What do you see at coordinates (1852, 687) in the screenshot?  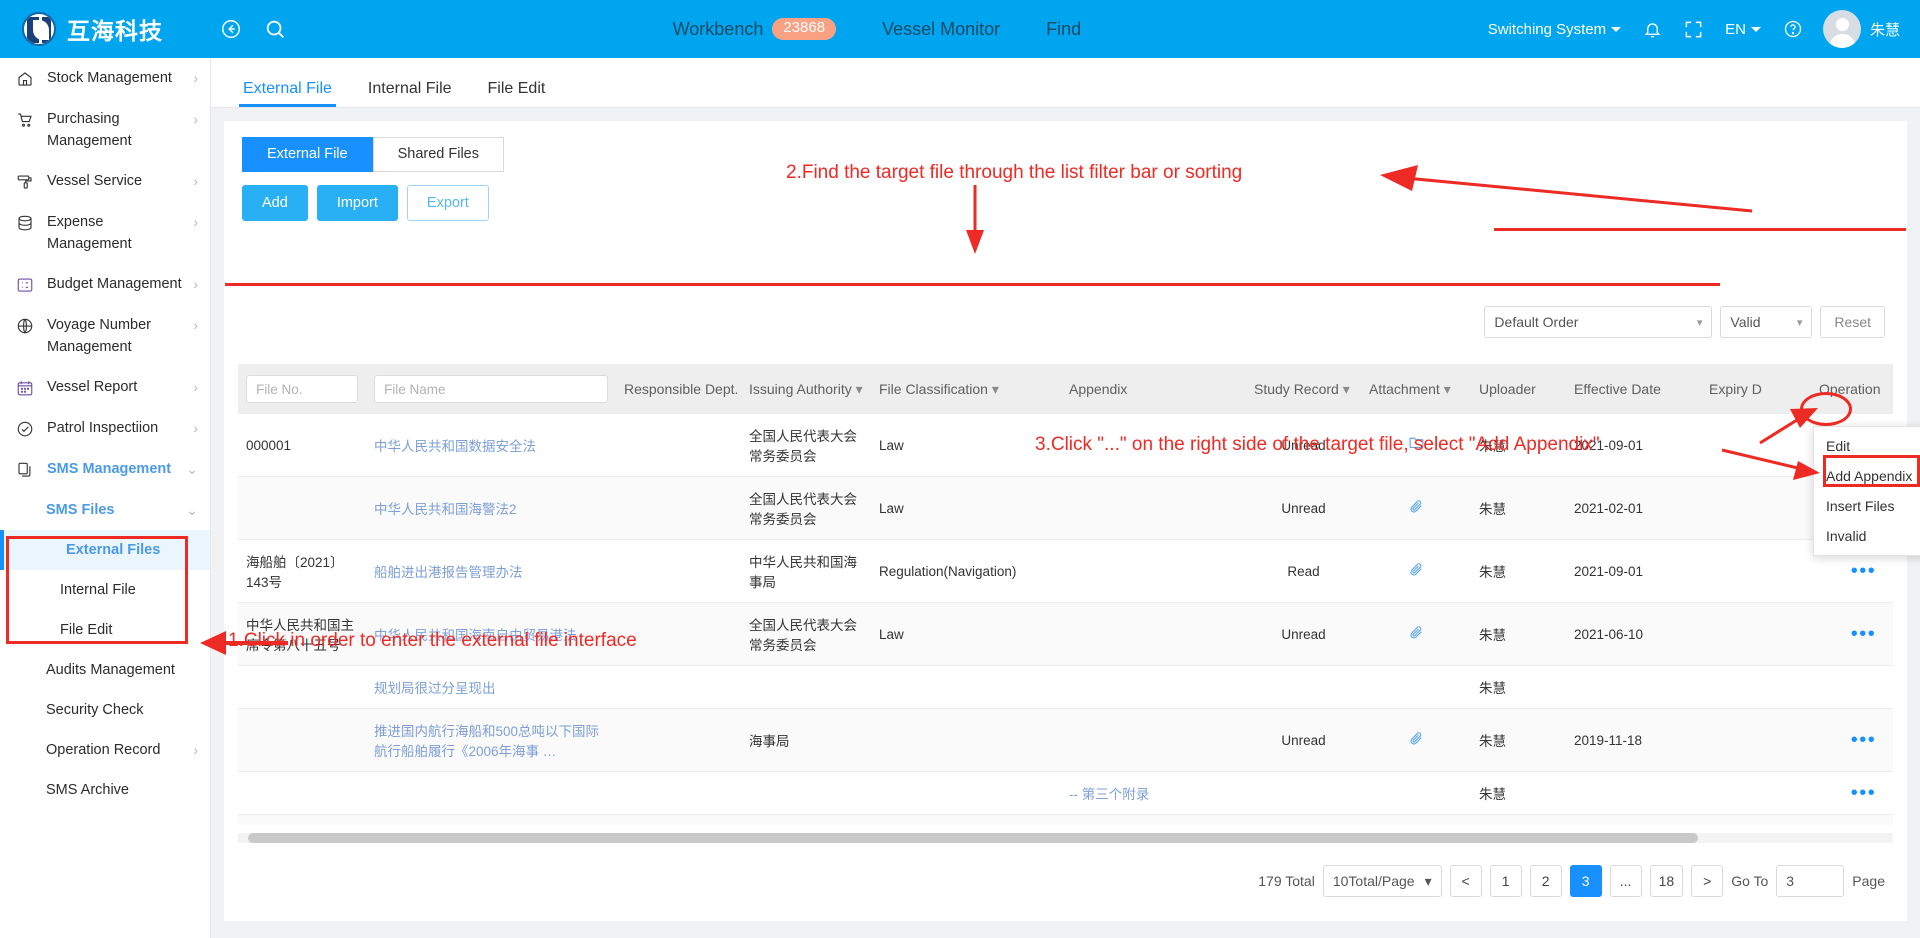 I see `cell-operation` at bounding box center [1852, 687].